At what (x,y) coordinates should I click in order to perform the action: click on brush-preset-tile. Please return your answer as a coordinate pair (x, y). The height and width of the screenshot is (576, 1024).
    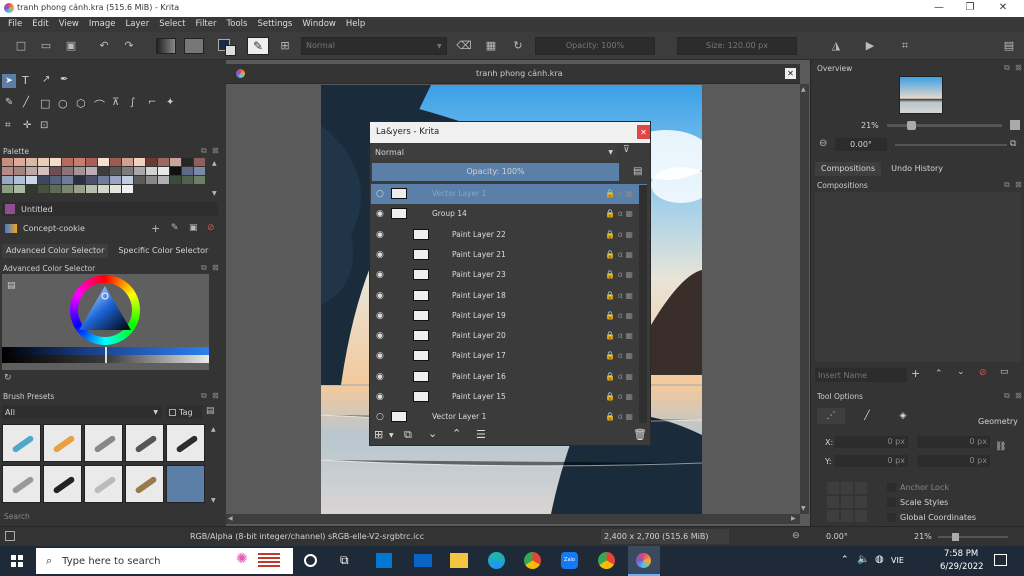
    Looking at the image, I should click on (144, 443).